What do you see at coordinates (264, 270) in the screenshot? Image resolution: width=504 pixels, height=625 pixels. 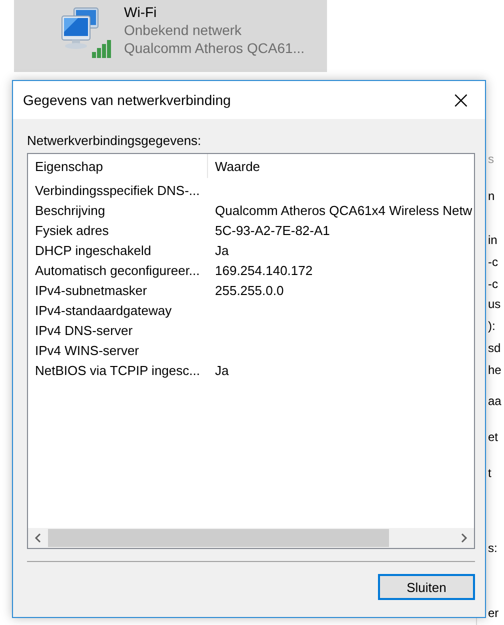 I see `value-cell-text: 169.254.140.172` at bounding box center [264, 270].